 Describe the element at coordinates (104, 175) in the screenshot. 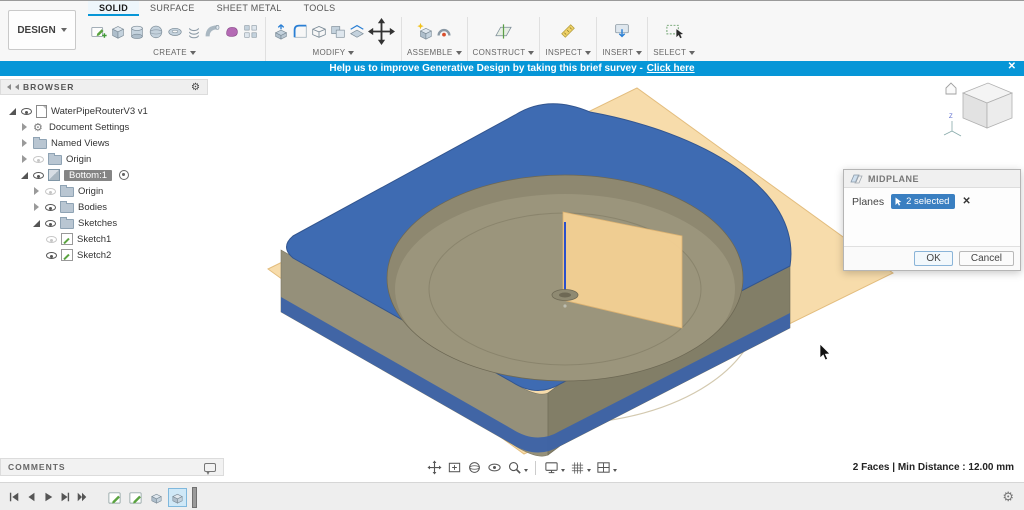

I see `tree-item-bottom-component: Bottom:1` at that location.